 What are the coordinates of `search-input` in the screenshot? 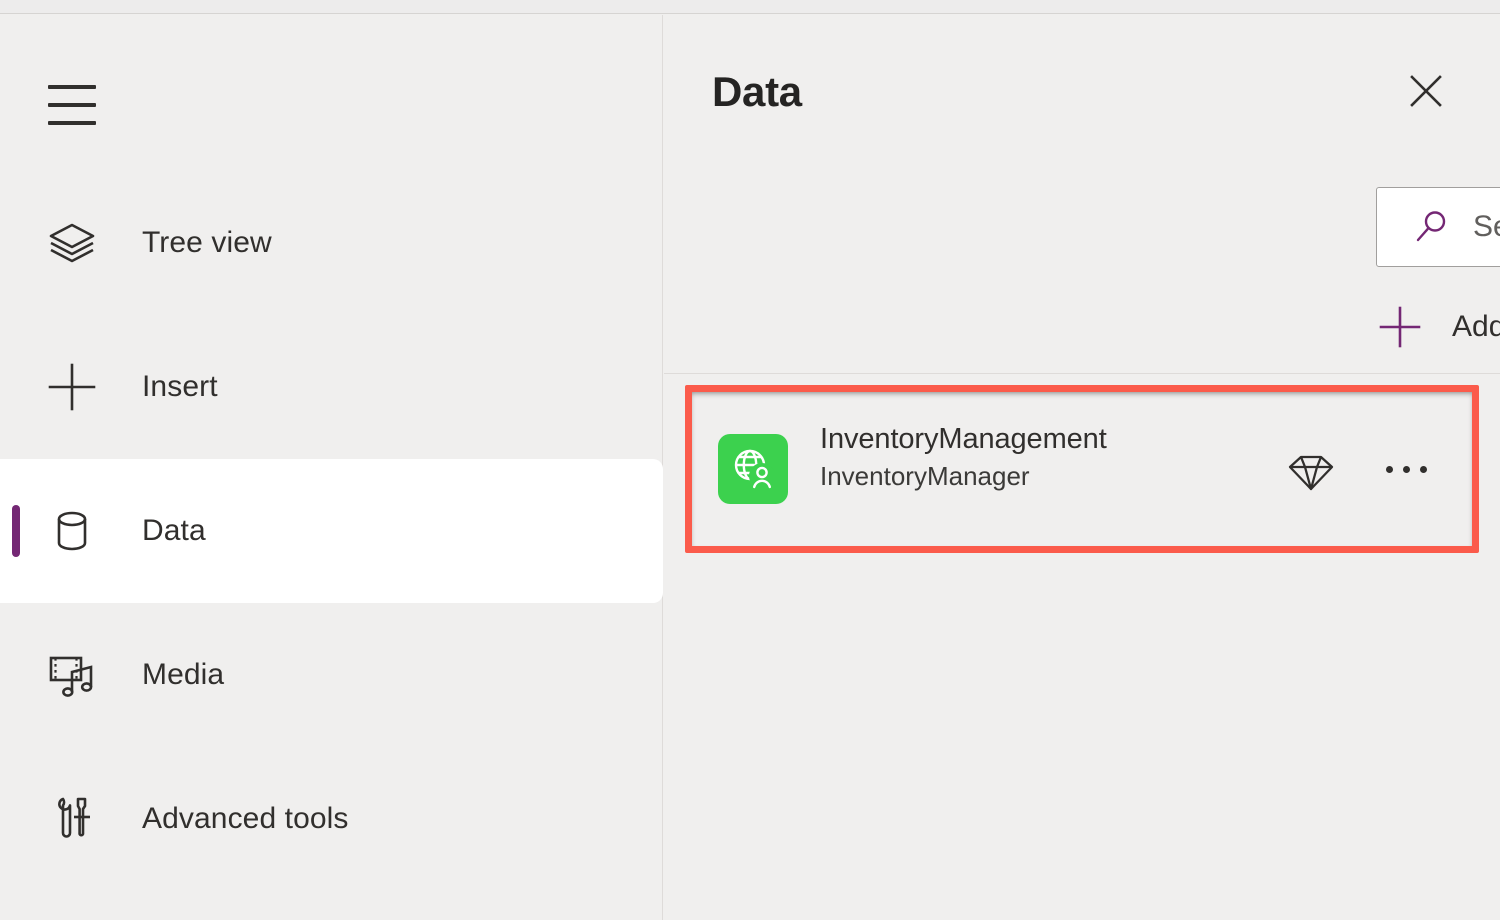 It's located at (1486, 227).